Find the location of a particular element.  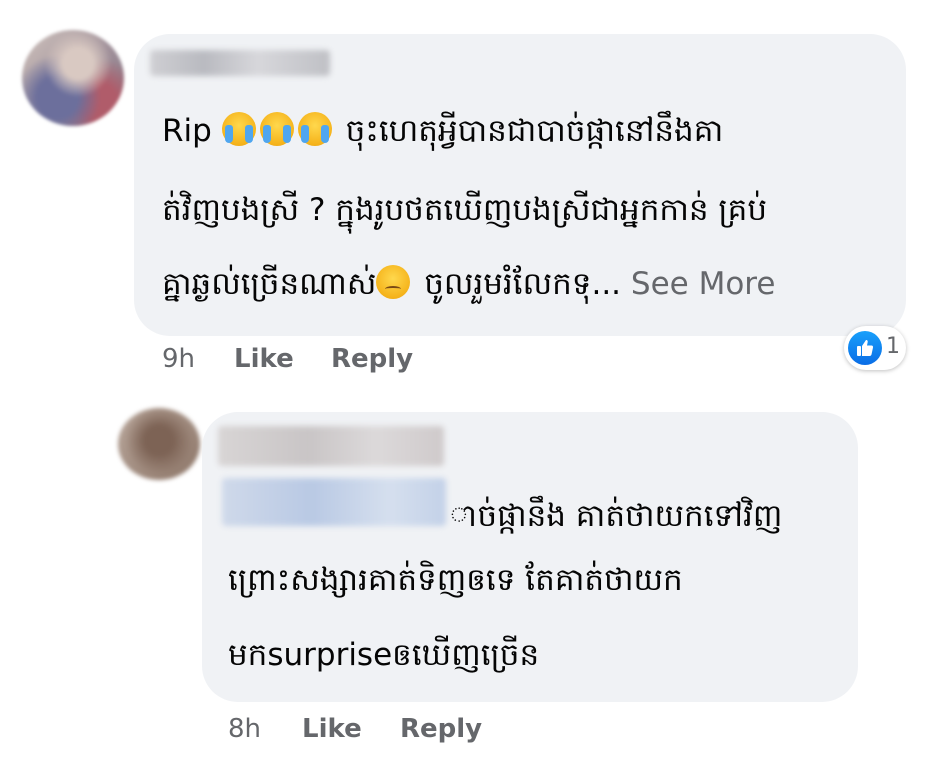

commenter-avatar is located at coordinates (73, 78).